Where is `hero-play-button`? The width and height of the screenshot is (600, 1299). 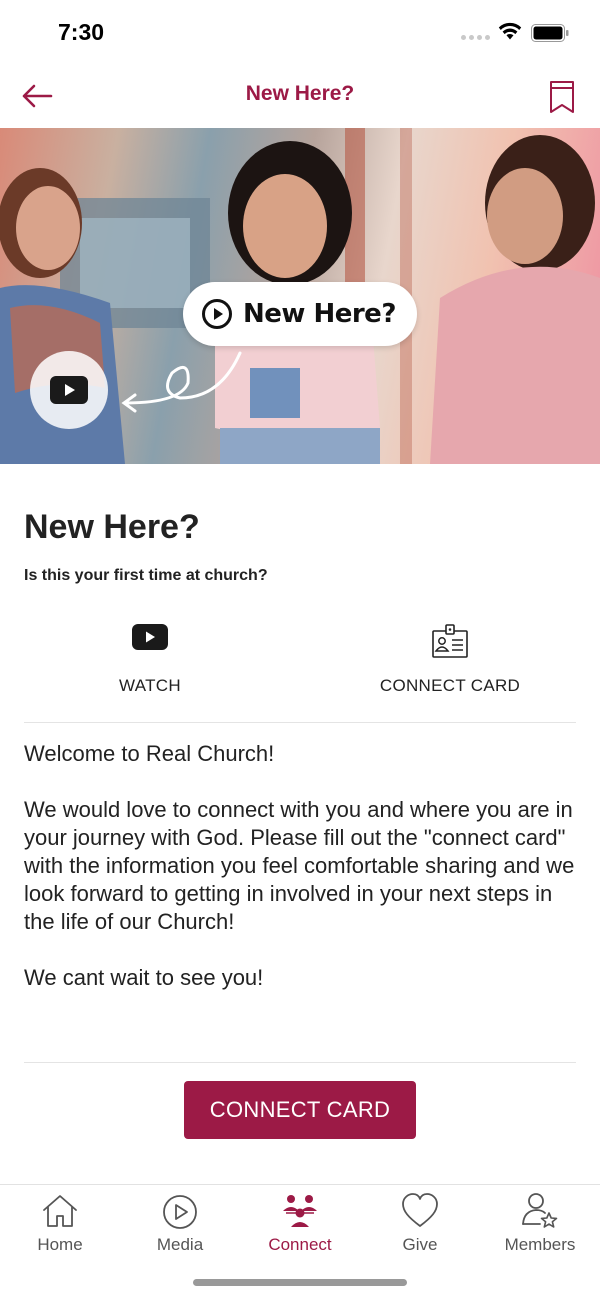 hero-play-button is located at coordinates (69, 390).